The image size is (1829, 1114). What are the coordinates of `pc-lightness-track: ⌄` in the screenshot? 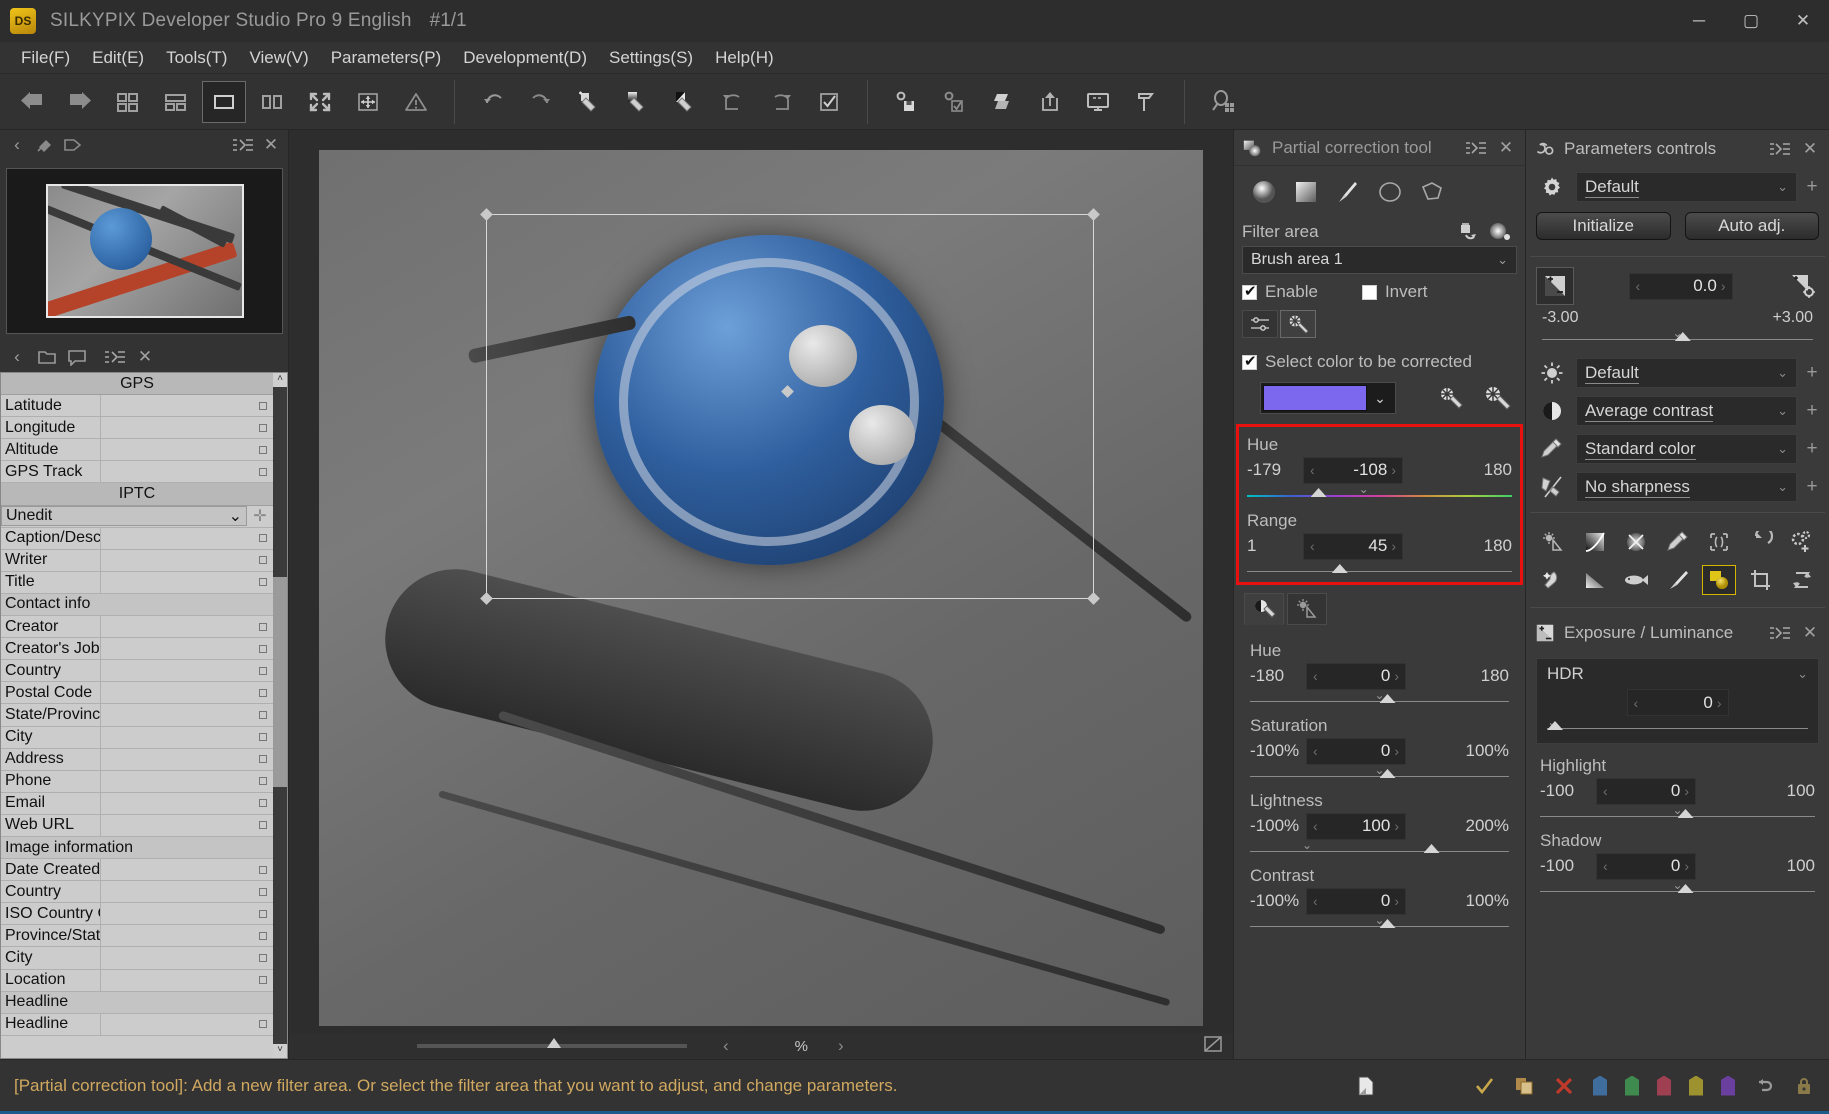 It's located at (1379, 845).